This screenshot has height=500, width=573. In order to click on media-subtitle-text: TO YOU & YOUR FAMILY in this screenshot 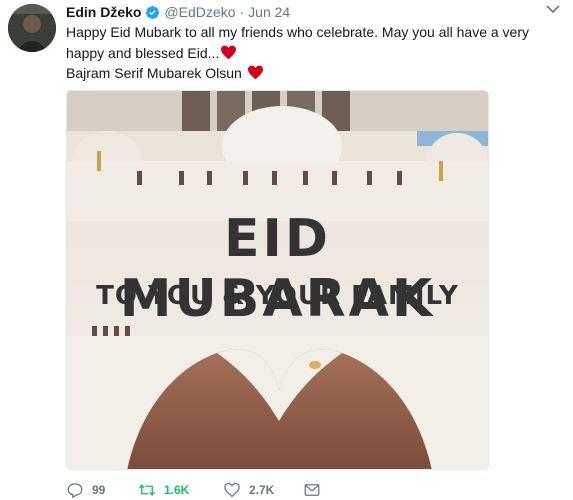, I will do `click(277, 296)`.